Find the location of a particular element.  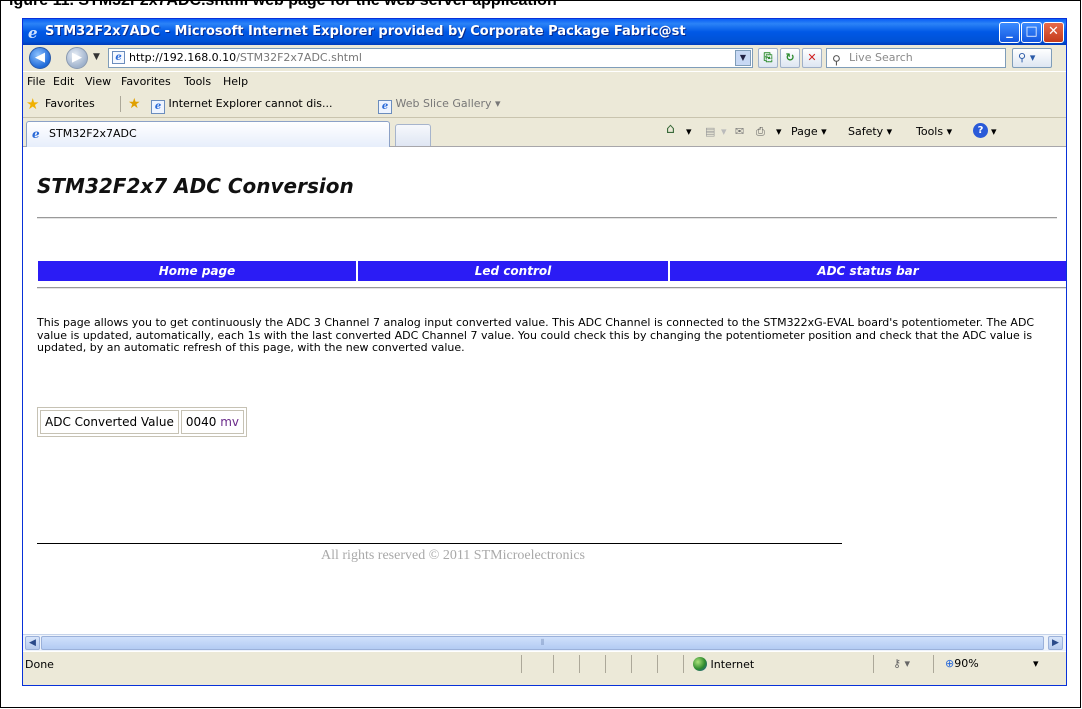

stop-button: ✕ is located at coordinates (812, 58).